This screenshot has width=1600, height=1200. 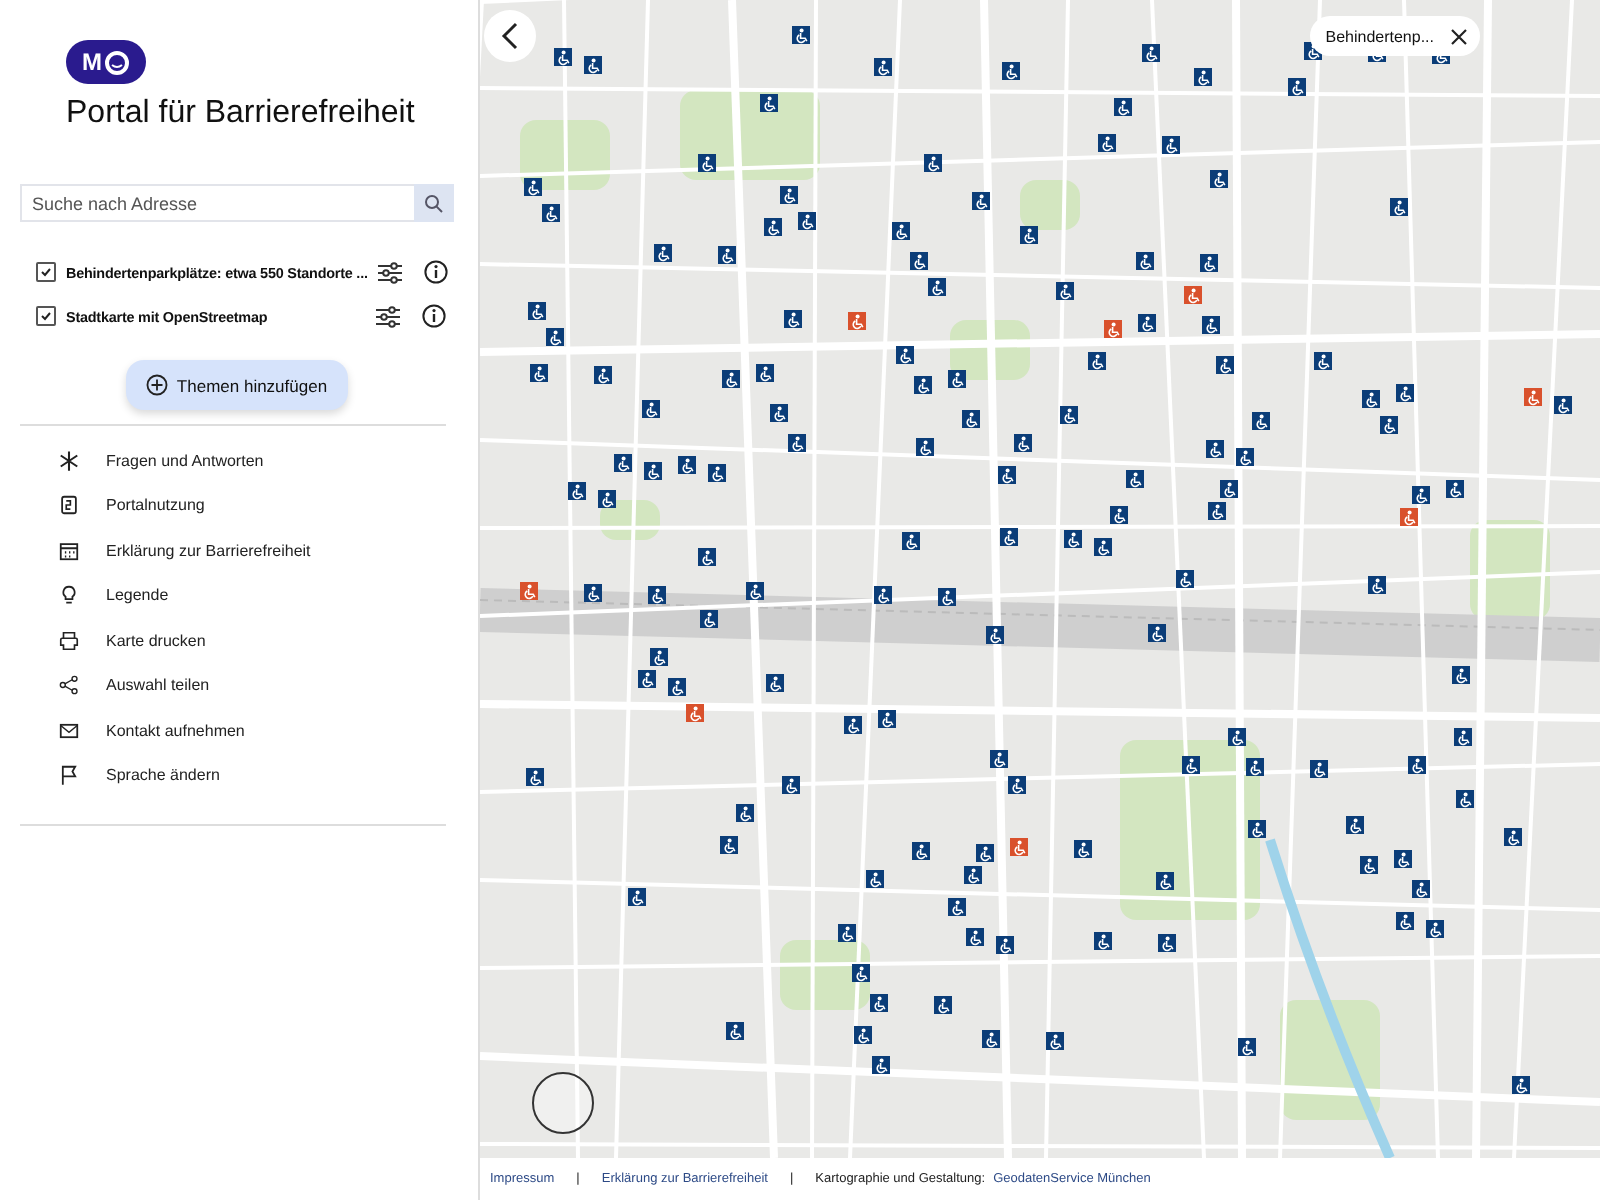 What do you see at coordinates (256, 595) in the screenshot?
I see `menu-item: Legende` at bounding box center [256, 595].